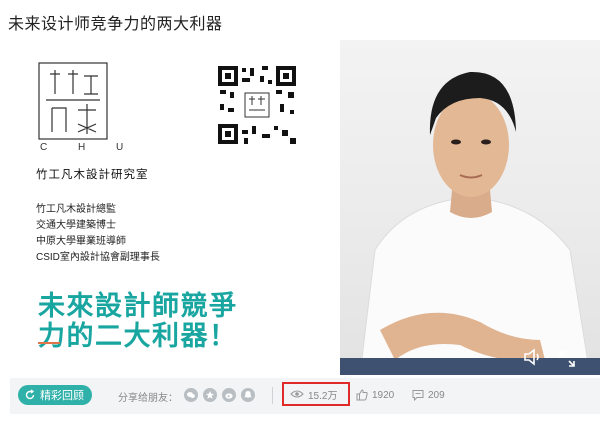 This screenshot has width=600, height=423. I want to click on credential-line: 竹工凡木設計總監, so click(76, 209).